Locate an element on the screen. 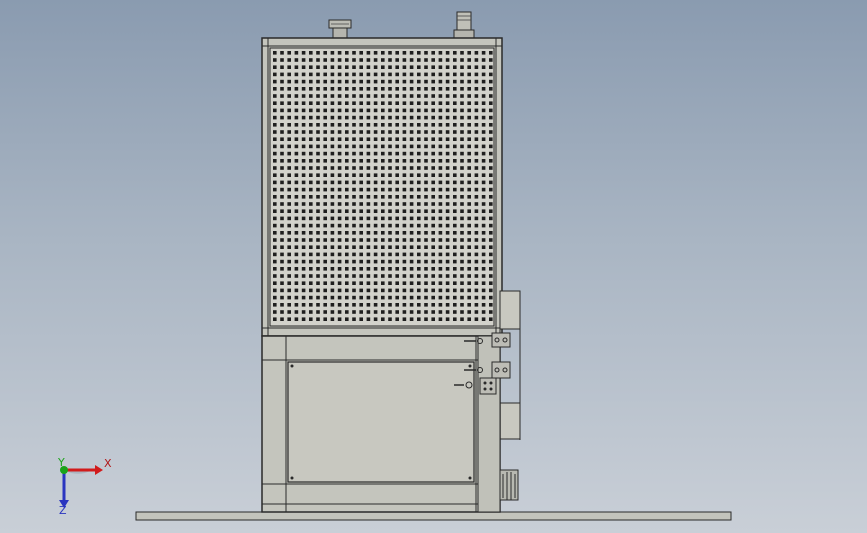 The image size is (867, 533). coordinate-triad: X Y Z is located at coordinates (84, 486).